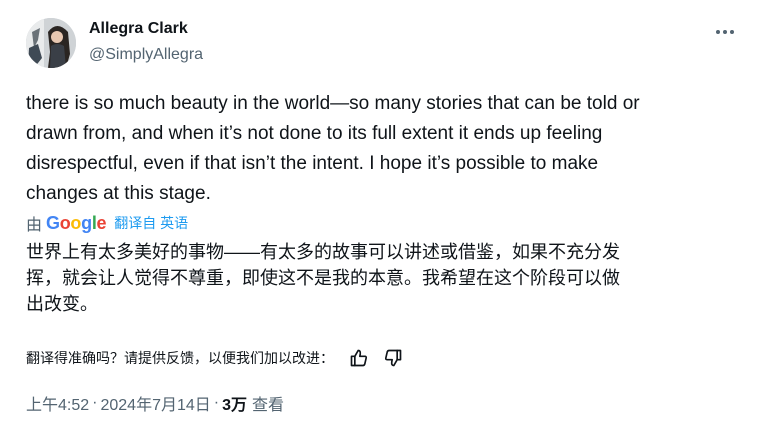 This screenshot has width=763, height=427. What do you see at coordinates (138, 29) in the screenshot?
I see `author-name: Allegra Clark` at bounding box center [138, 29].